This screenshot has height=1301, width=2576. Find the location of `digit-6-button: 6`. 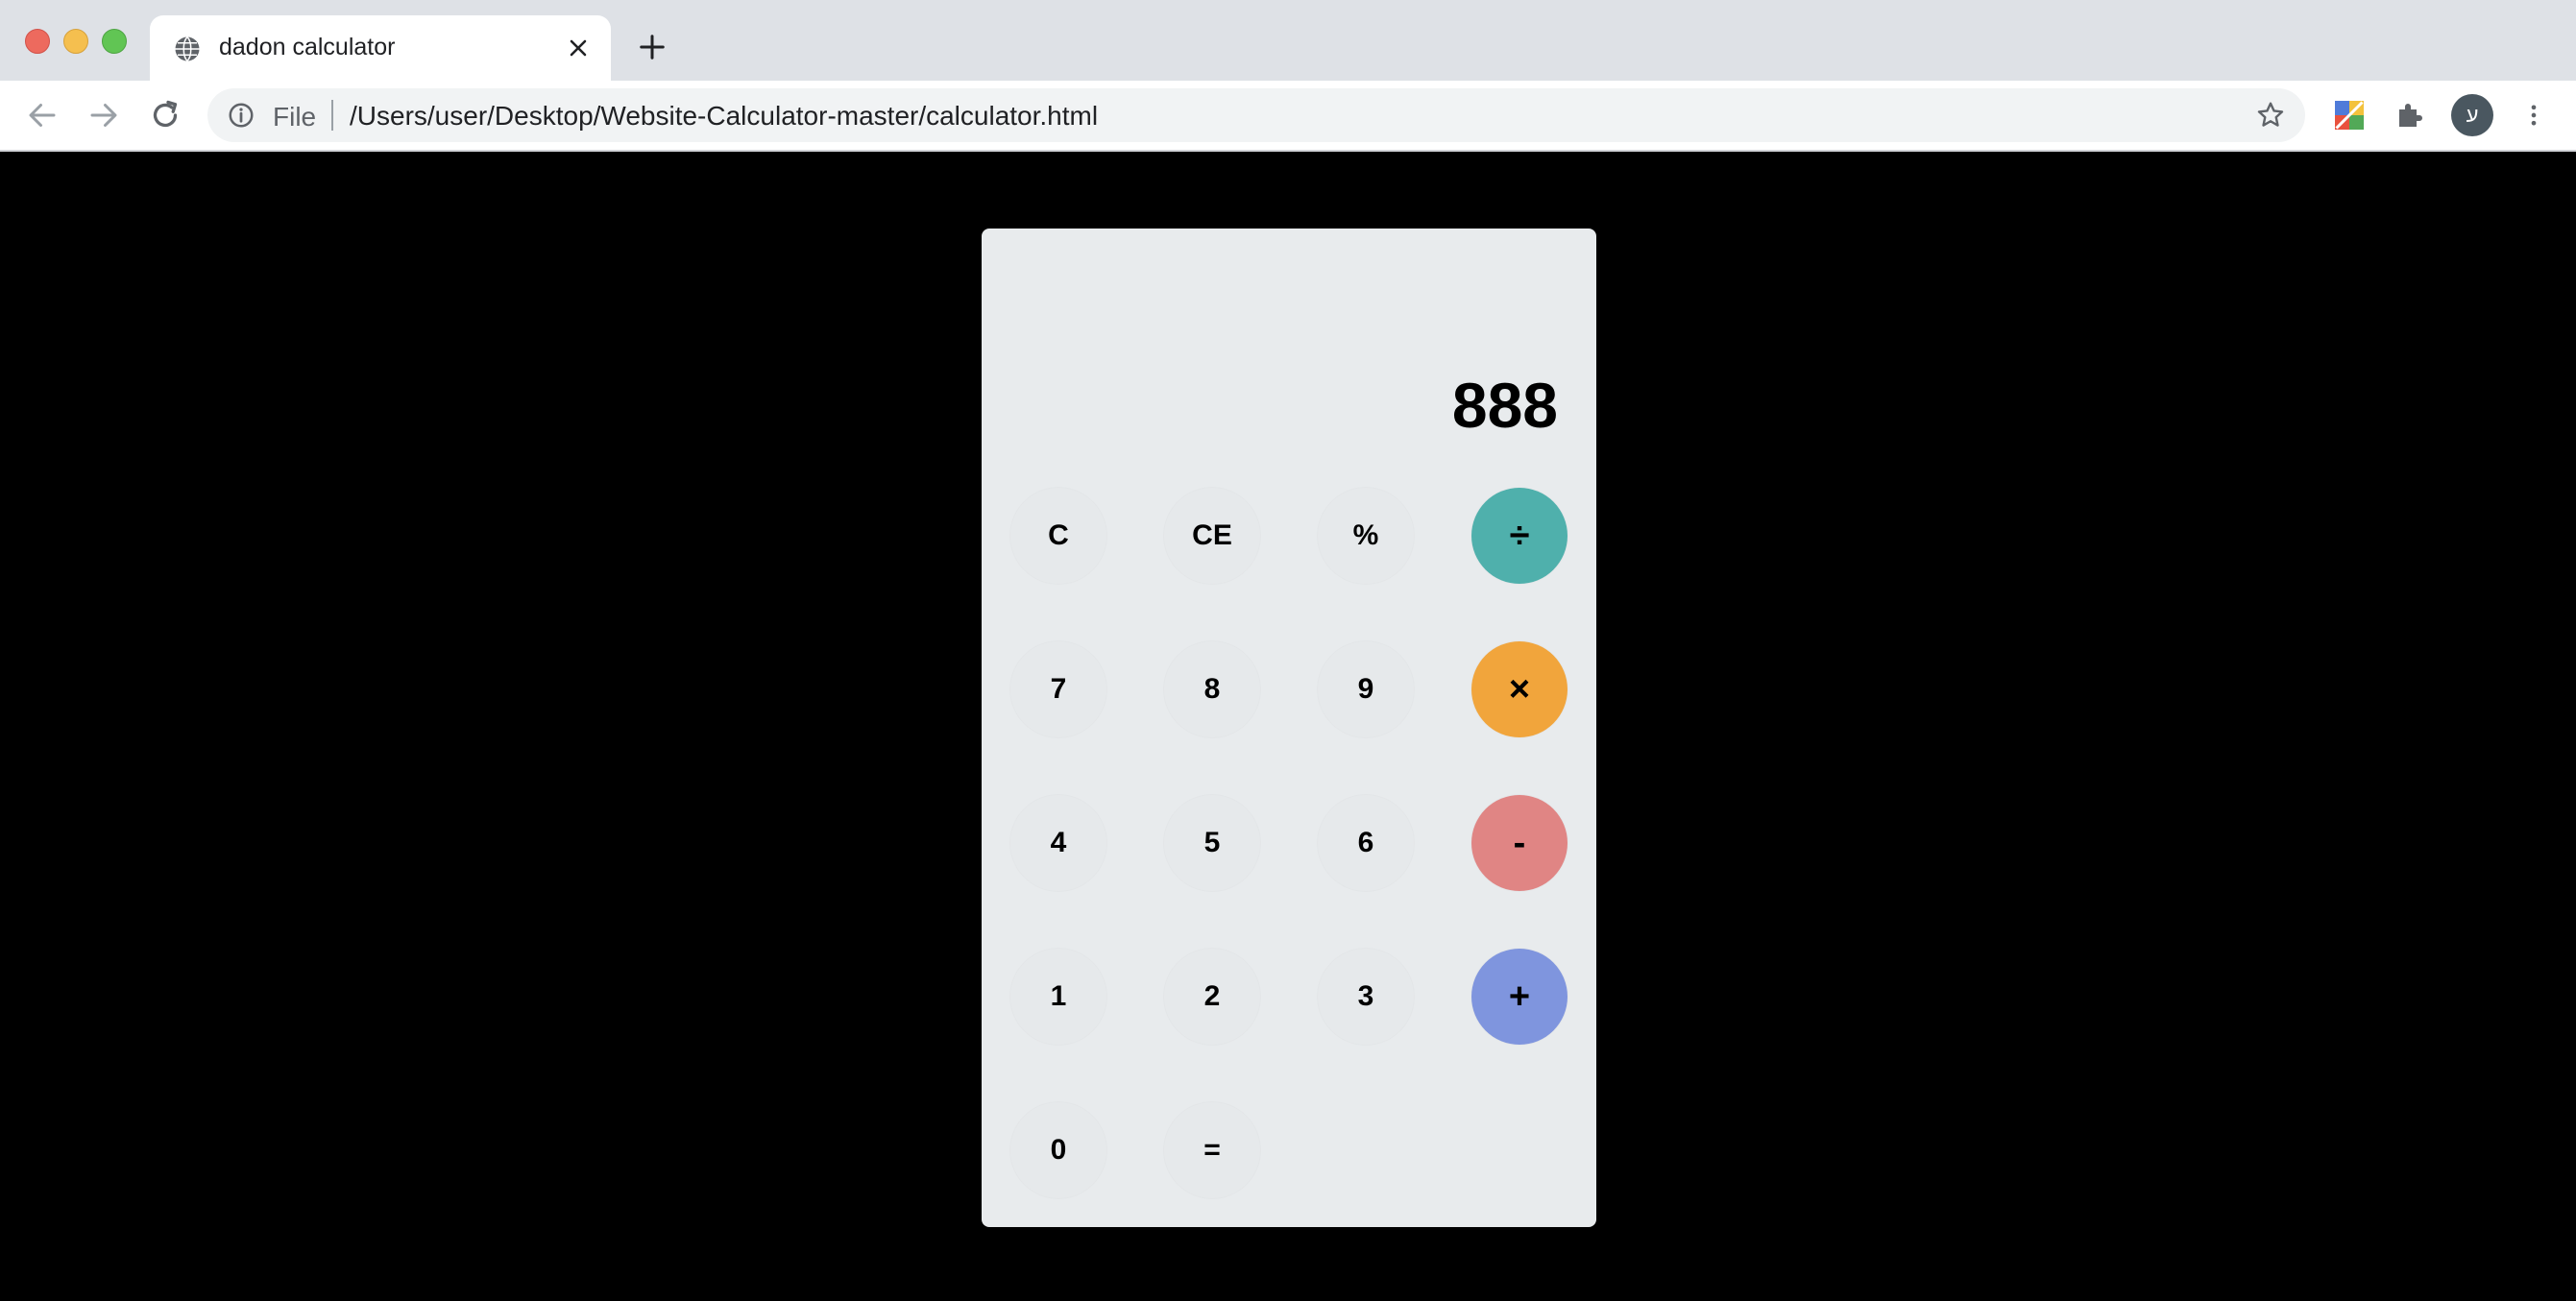

digit-6-button: 6 is located at coordinates (1366, 843).